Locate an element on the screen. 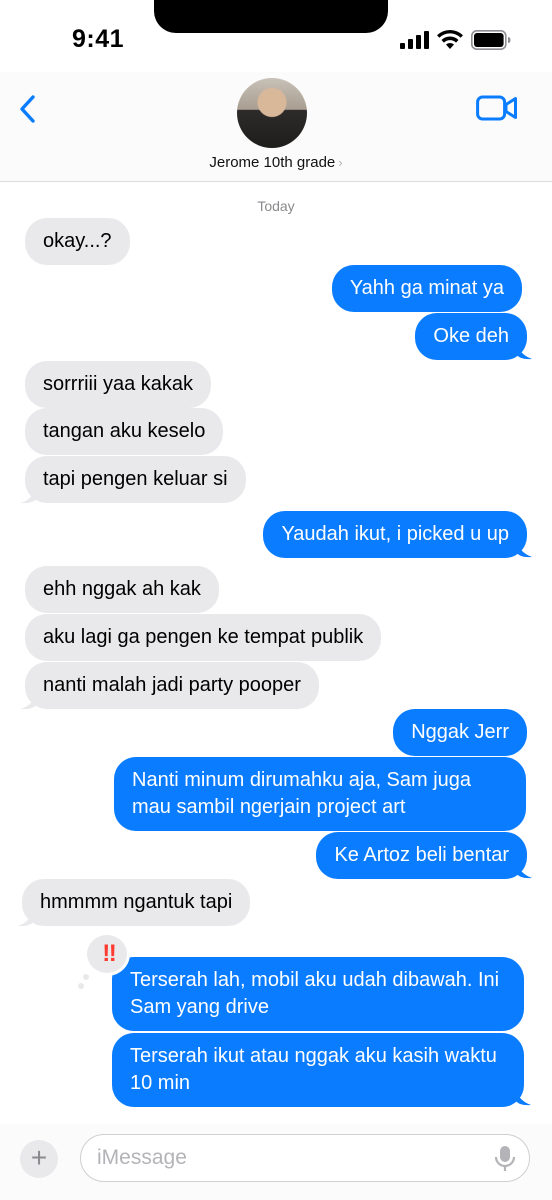 This screenshot has width=552, height=1200. wifi-icon is located at coordinates (450, 39).